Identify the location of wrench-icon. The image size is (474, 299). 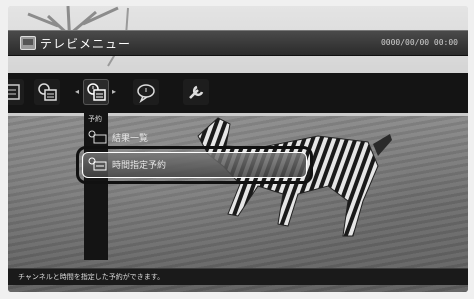
(196, 92).